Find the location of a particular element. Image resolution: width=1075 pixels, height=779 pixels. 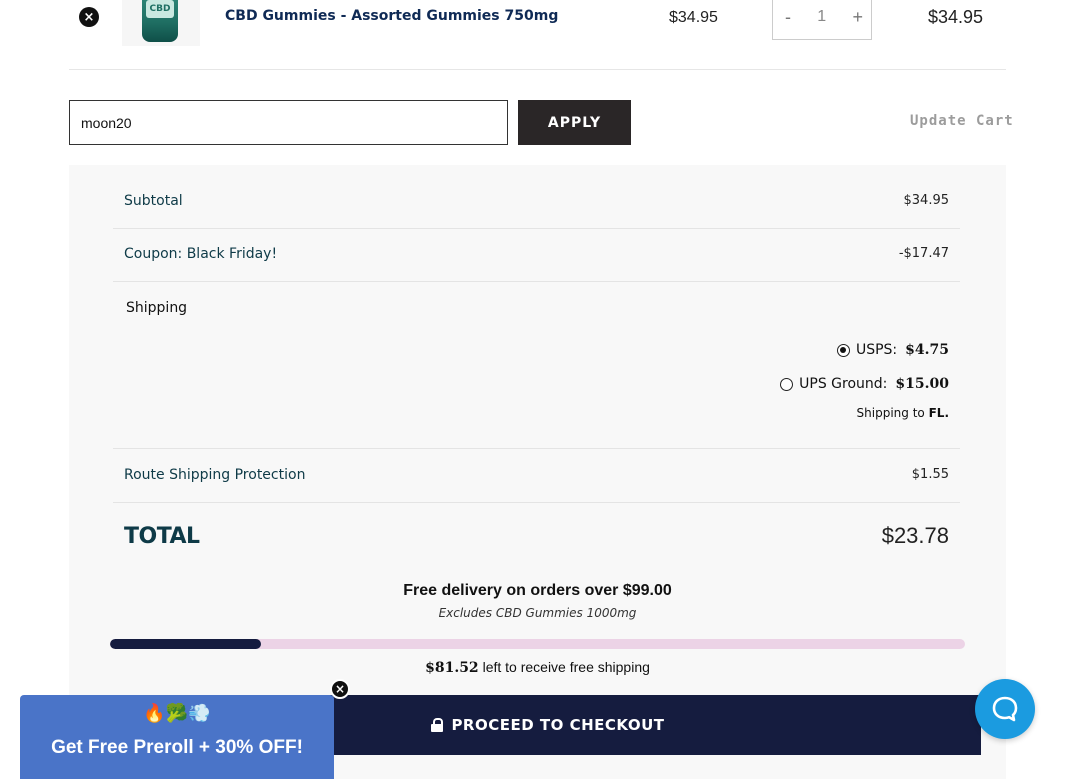

chat-help-button is located at coordinates (1005, 709).